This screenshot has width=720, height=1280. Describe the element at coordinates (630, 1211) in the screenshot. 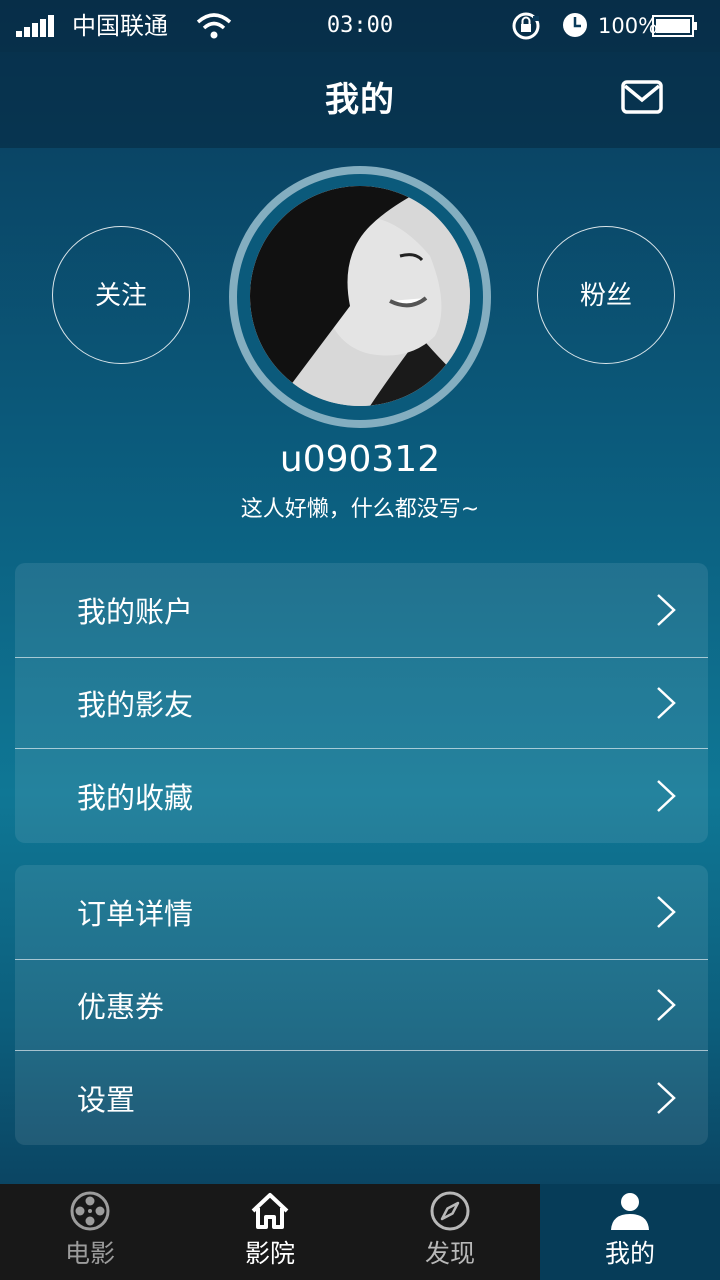

I see `user-icon` at that location.